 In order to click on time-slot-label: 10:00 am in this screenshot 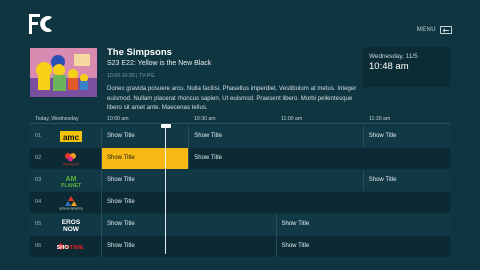, I will do `click(118, 119)`.